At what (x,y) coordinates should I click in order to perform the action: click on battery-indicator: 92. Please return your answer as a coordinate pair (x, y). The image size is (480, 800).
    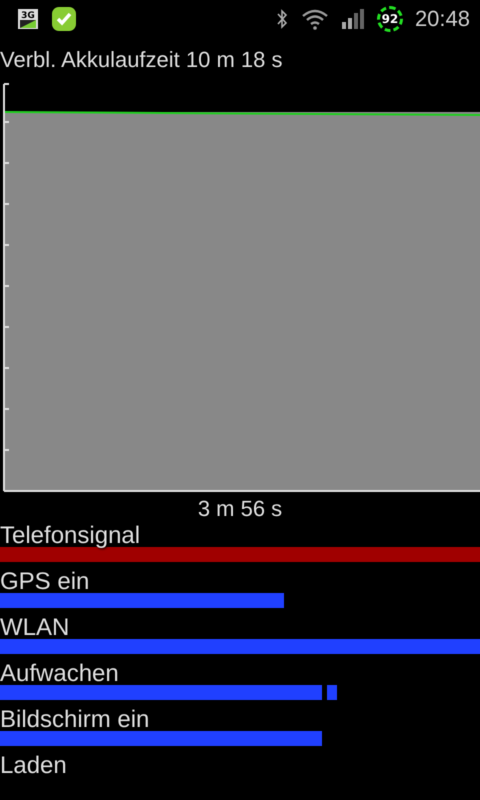
    Looking at the image, I should click on (389, 19).